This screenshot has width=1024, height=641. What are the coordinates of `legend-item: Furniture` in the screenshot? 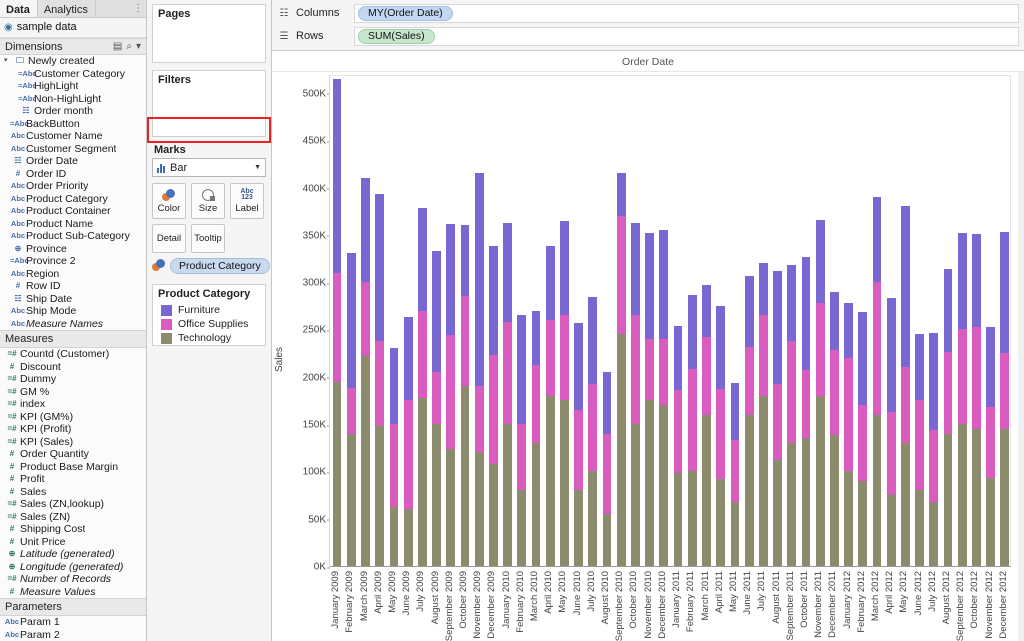 It's located at (209, 310).